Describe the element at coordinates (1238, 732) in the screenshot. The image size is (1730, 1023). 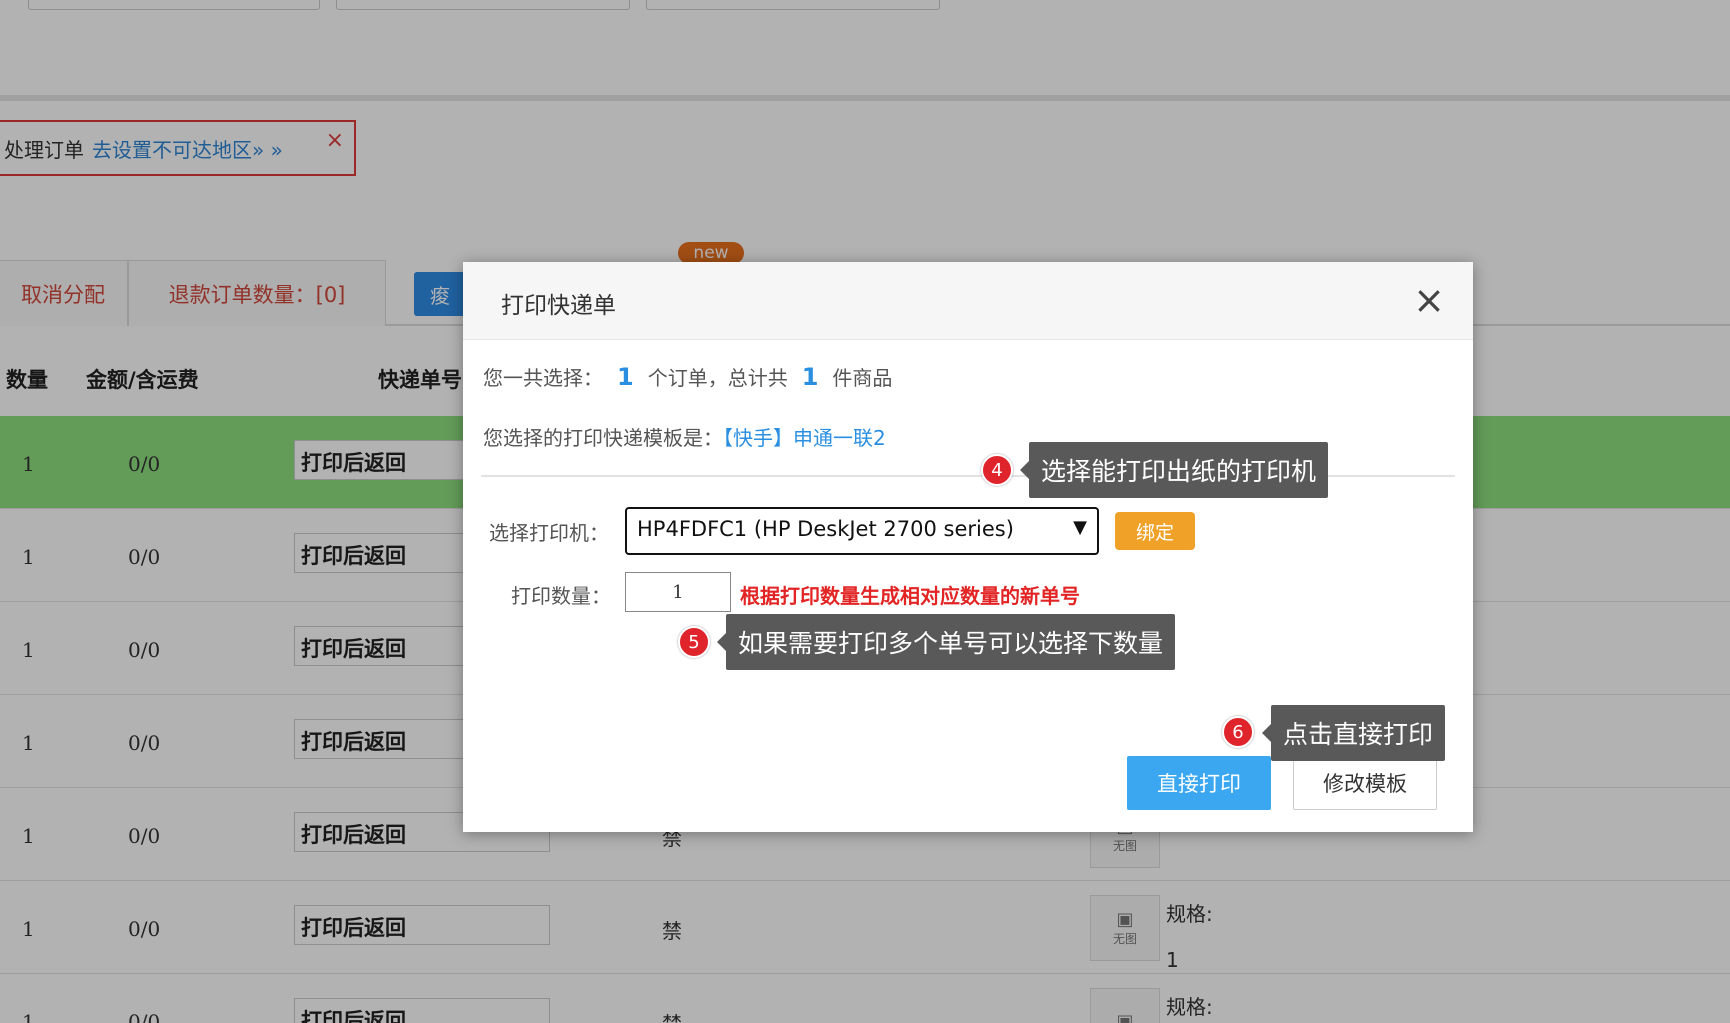
I see `step-6-marker: 6` at that location.